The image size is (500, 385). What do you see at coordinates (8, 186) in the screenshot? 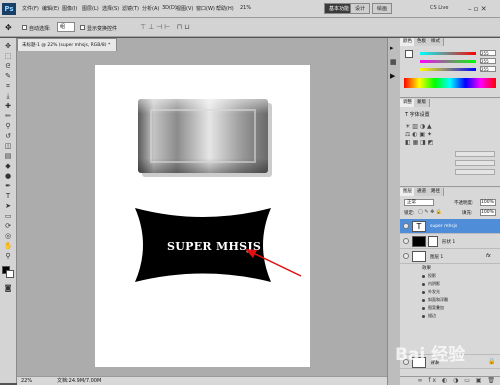
I see `pen-tool-icon: ✒` at bounding box center [8, 186].